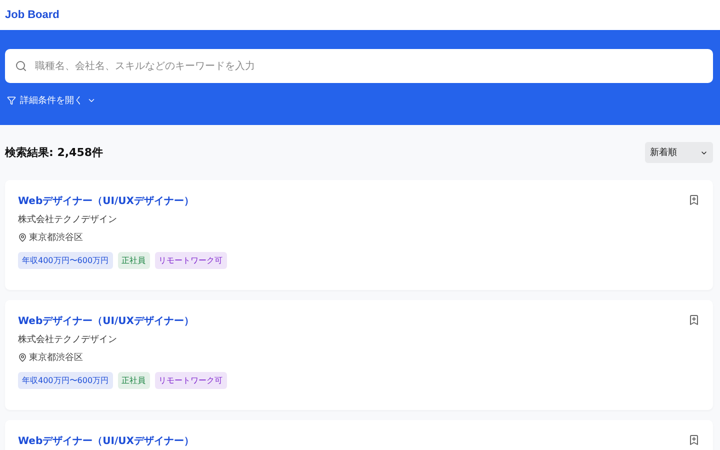  What do you see at coordinates (91, 100) in the screenshot?
I see `chevron-icon` at bounding box center [91, 100].